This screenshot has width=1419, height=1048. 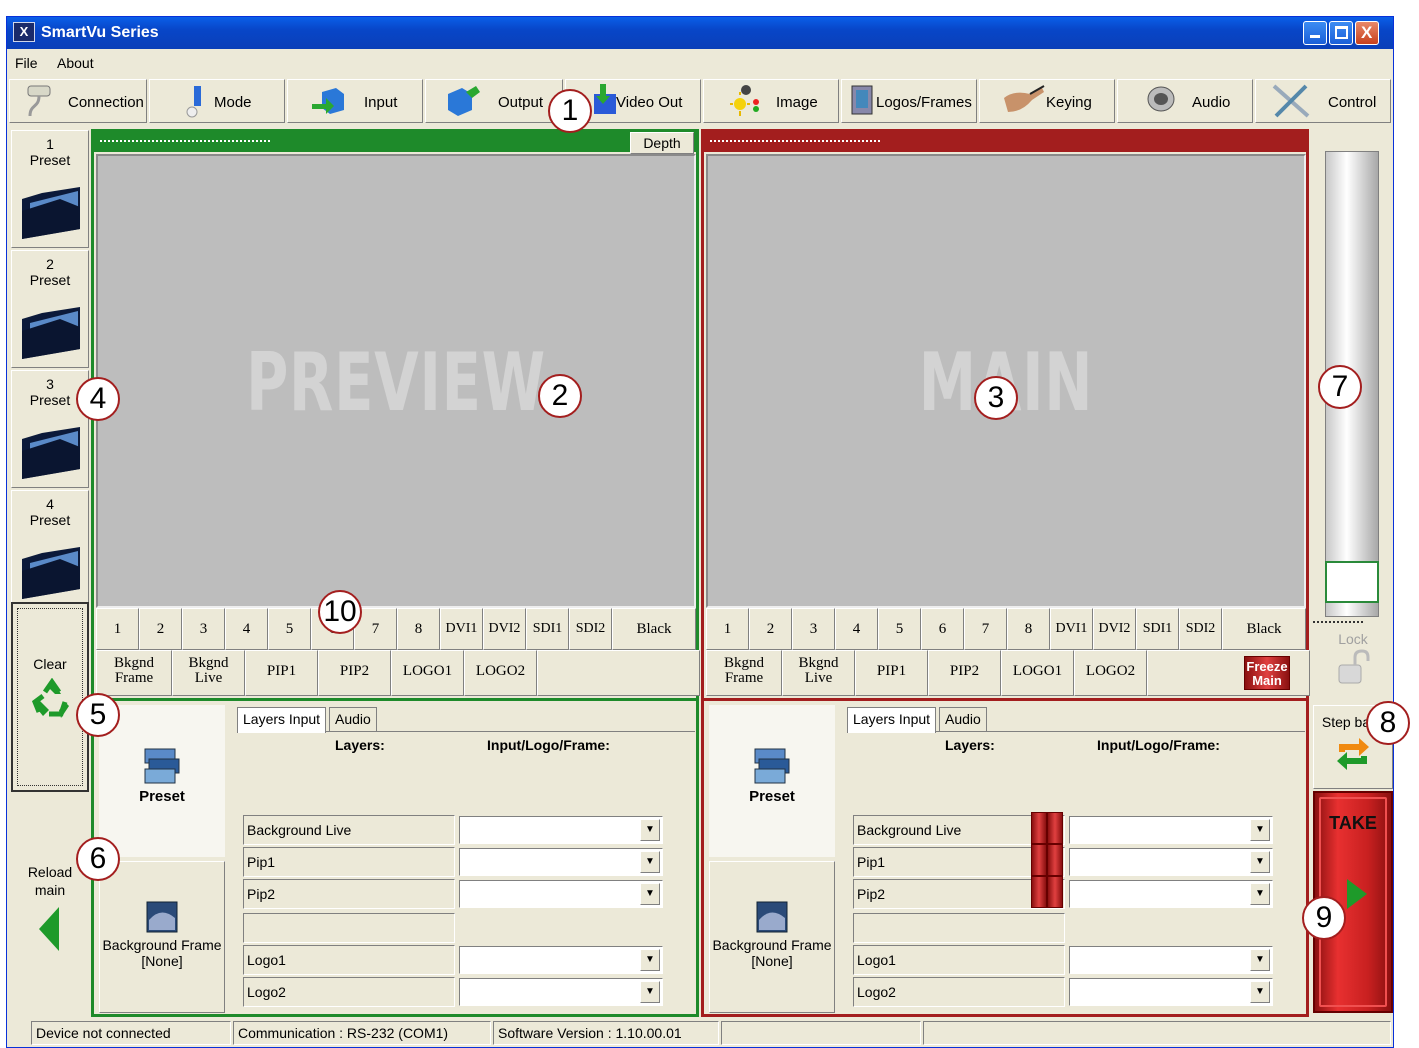 What do you see at coordinates (50, 549) in the screenshot?
I see `preset-4-button: 4 Preset` at bounding box center [50, 549].